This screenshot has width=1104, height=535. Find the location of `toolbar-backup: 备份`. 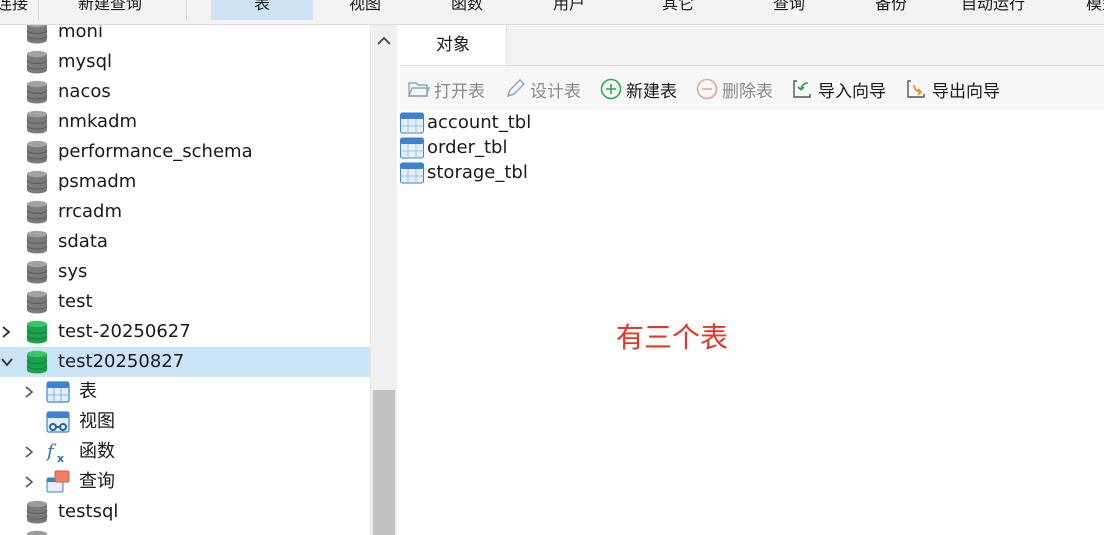

toolbar-backup: 备份 is located at coordinates (891, 10).